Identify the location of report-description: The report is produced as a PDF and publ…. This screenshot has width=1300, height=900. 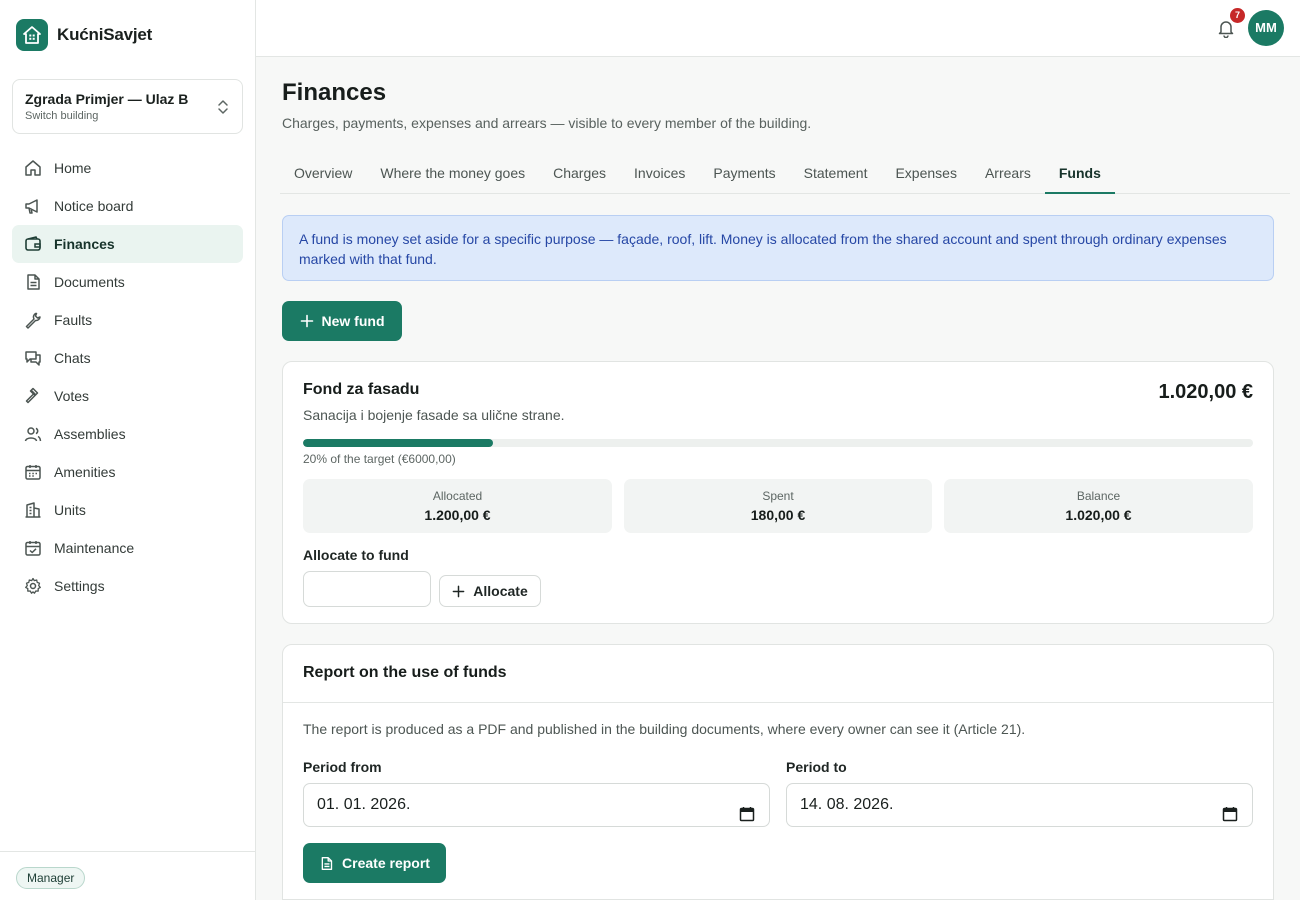
(664, 729).